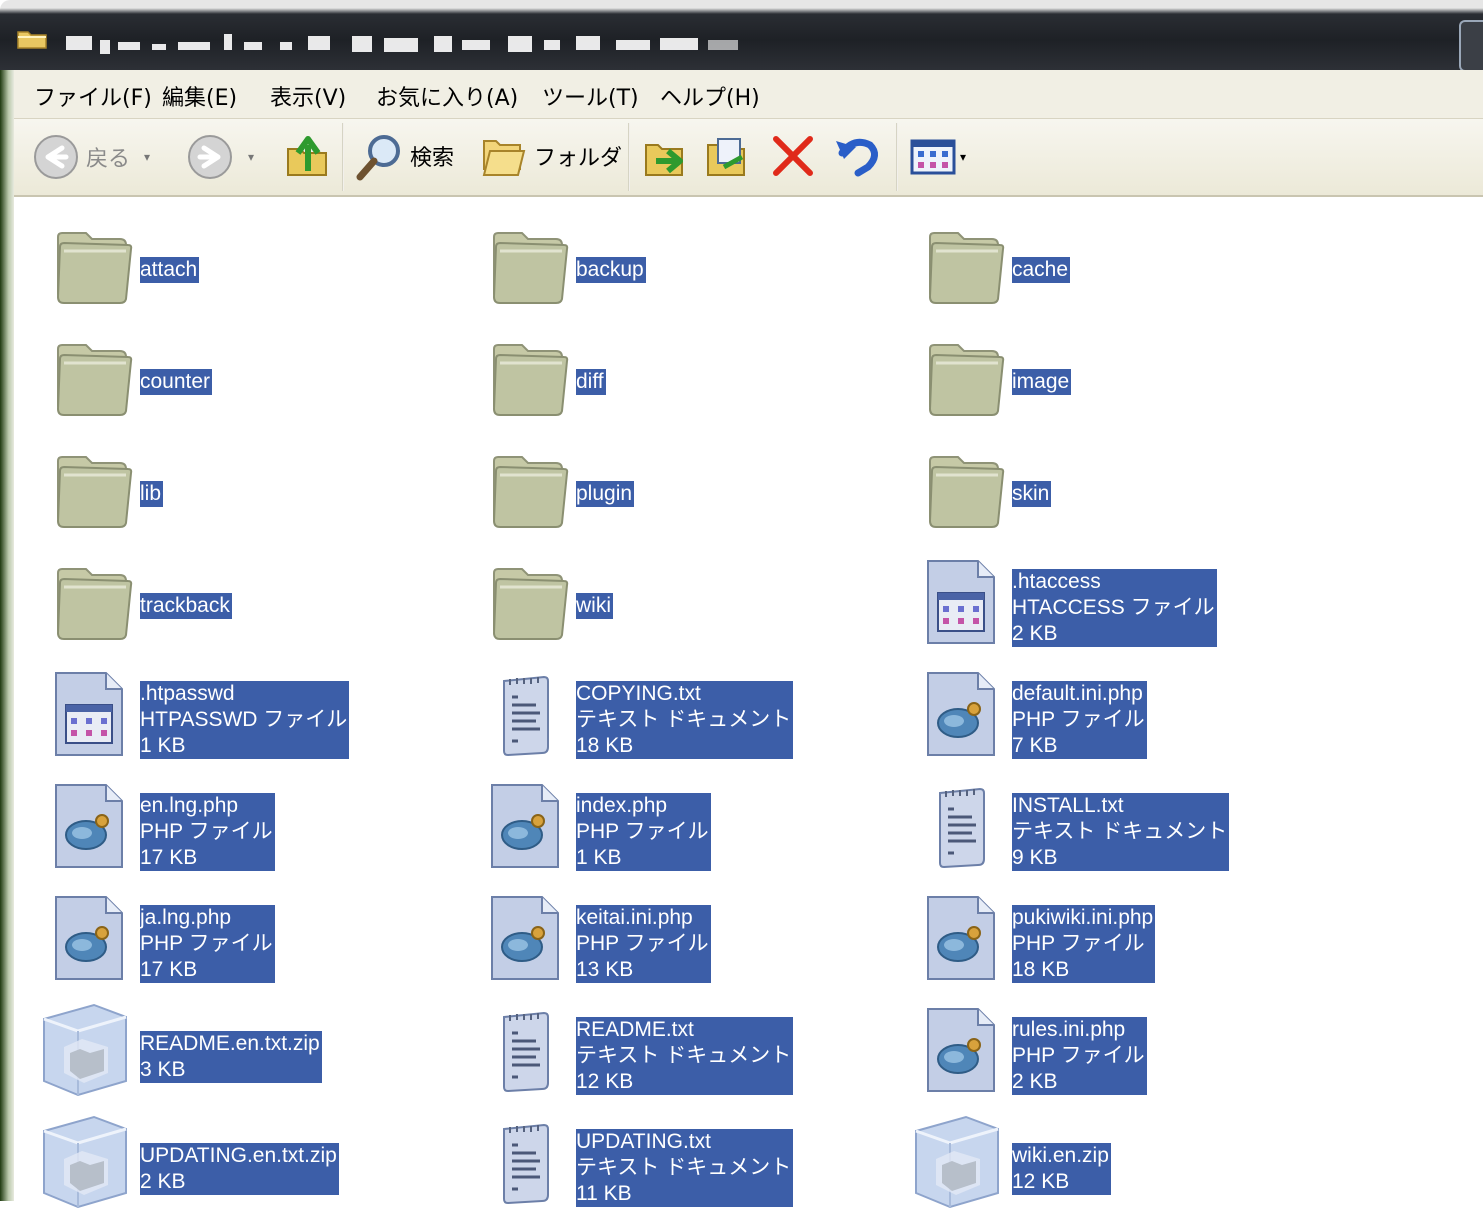 This screenshot has width=1483, height=1213. What do you see at coordinates (604, 1193) in the screenshot?
I see `file-size: 11 KB` at bounding box center [604, 1193].